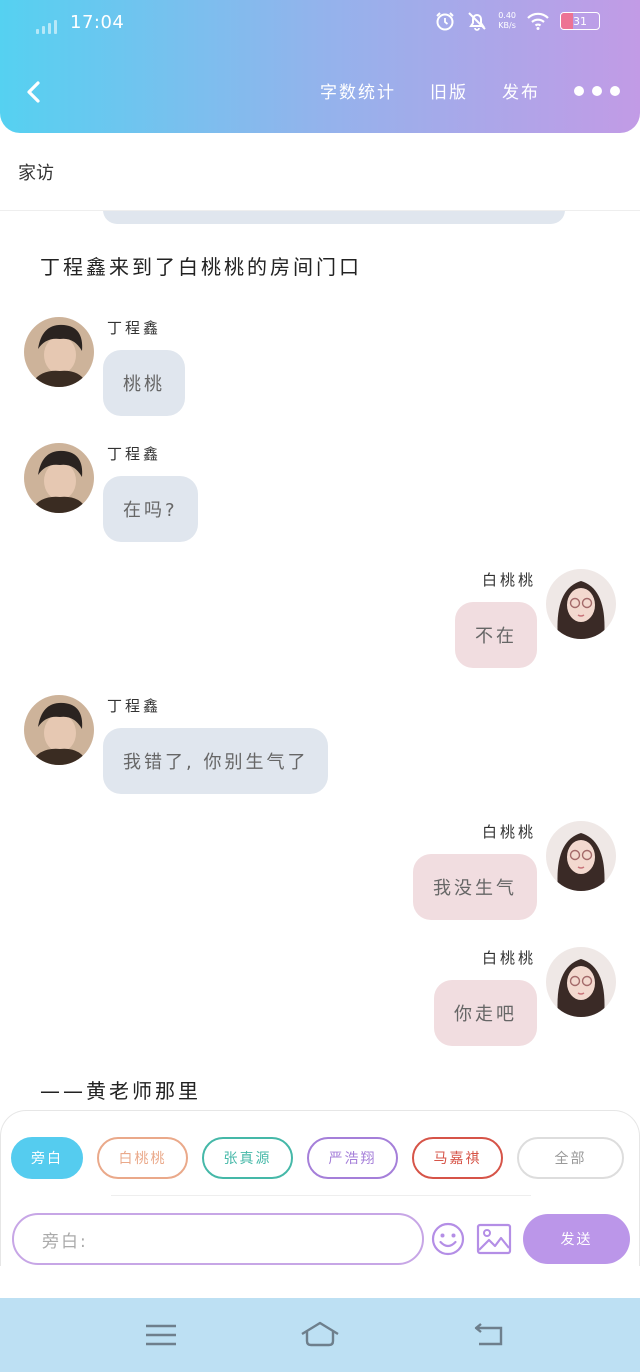  Describe the element at coordinates (477, 21) in the screenshot. I see `bell-off-icon` at that location.